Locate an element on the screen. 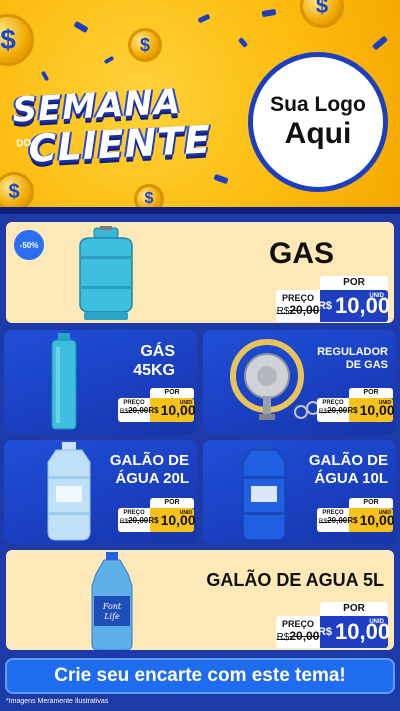 The width and height of the screenshot is (400, 711). water-jug-20l-icon is located at coordinates (69, 491).